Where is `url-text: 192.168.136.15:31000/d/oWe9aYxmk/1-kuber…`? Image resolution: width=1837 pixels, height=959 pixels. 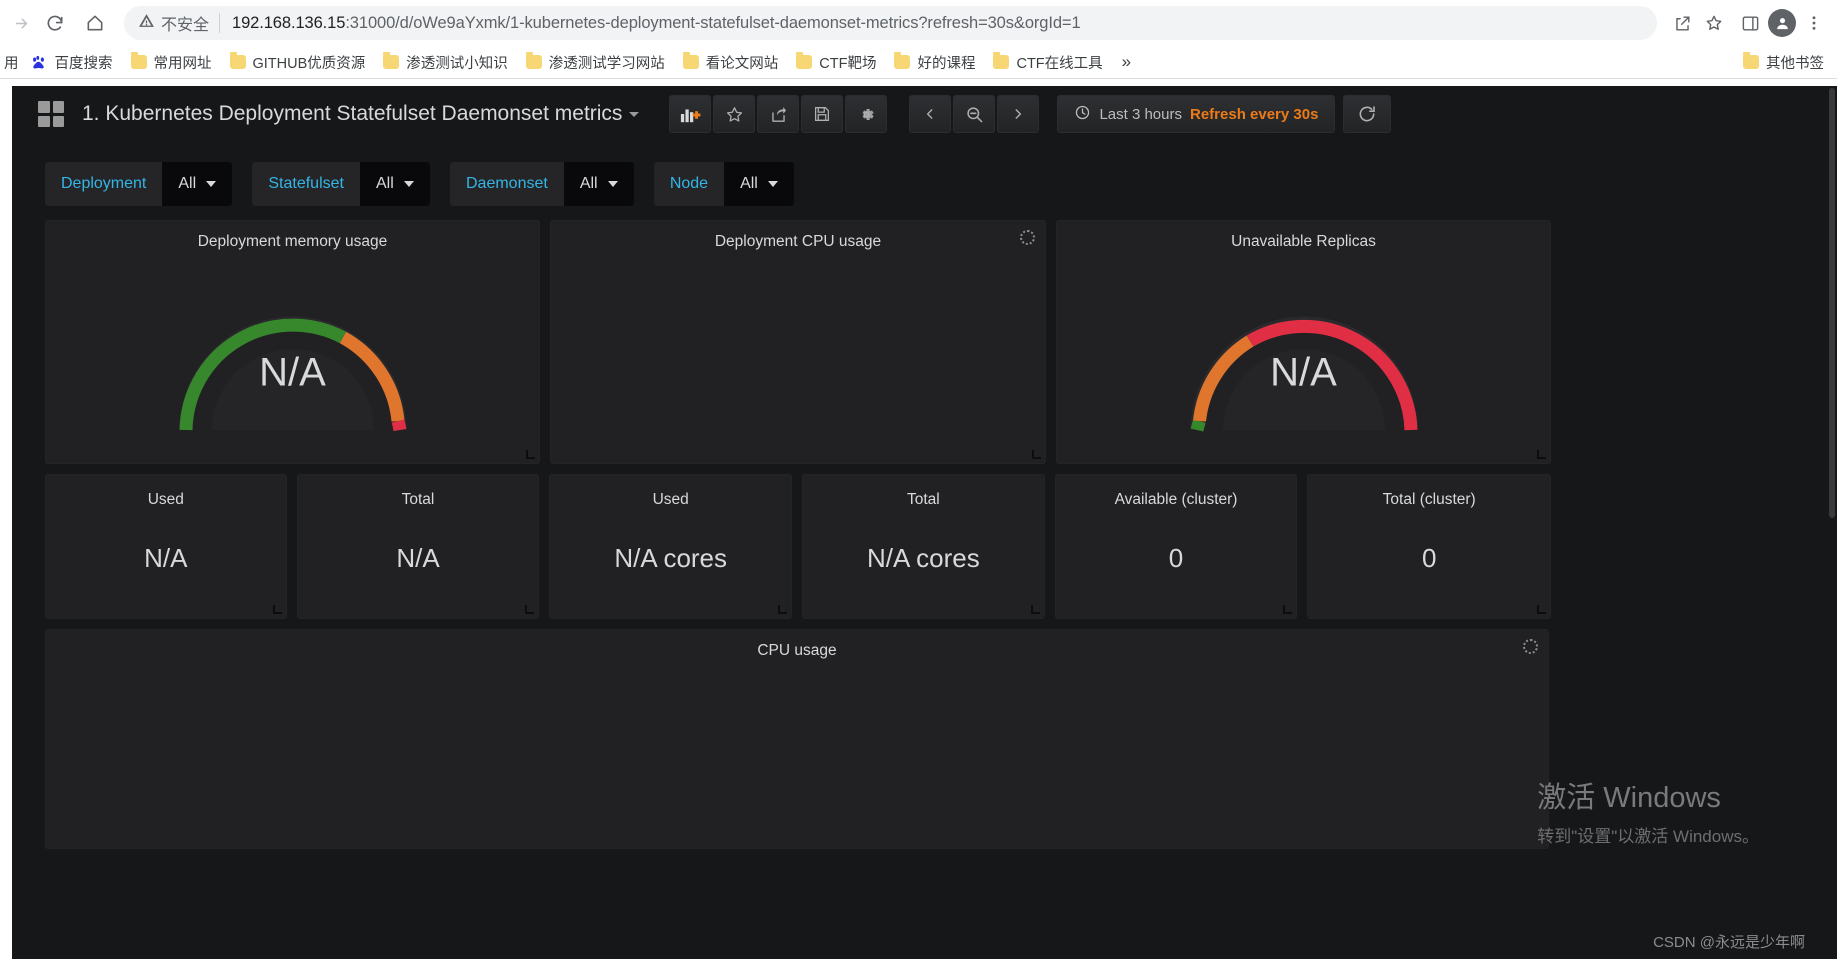
url-text: 192.168.136.15:31000/d/oWe9aYxmk/1-kuber… is located at coordinates (650, 23).